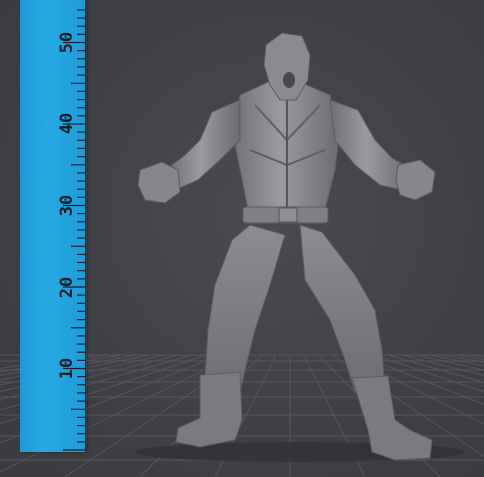 This screenshot has height=477, width=484. Describe the element at coordinates (288, 215) in the screenshot. I see `belt-buckle` at that location.